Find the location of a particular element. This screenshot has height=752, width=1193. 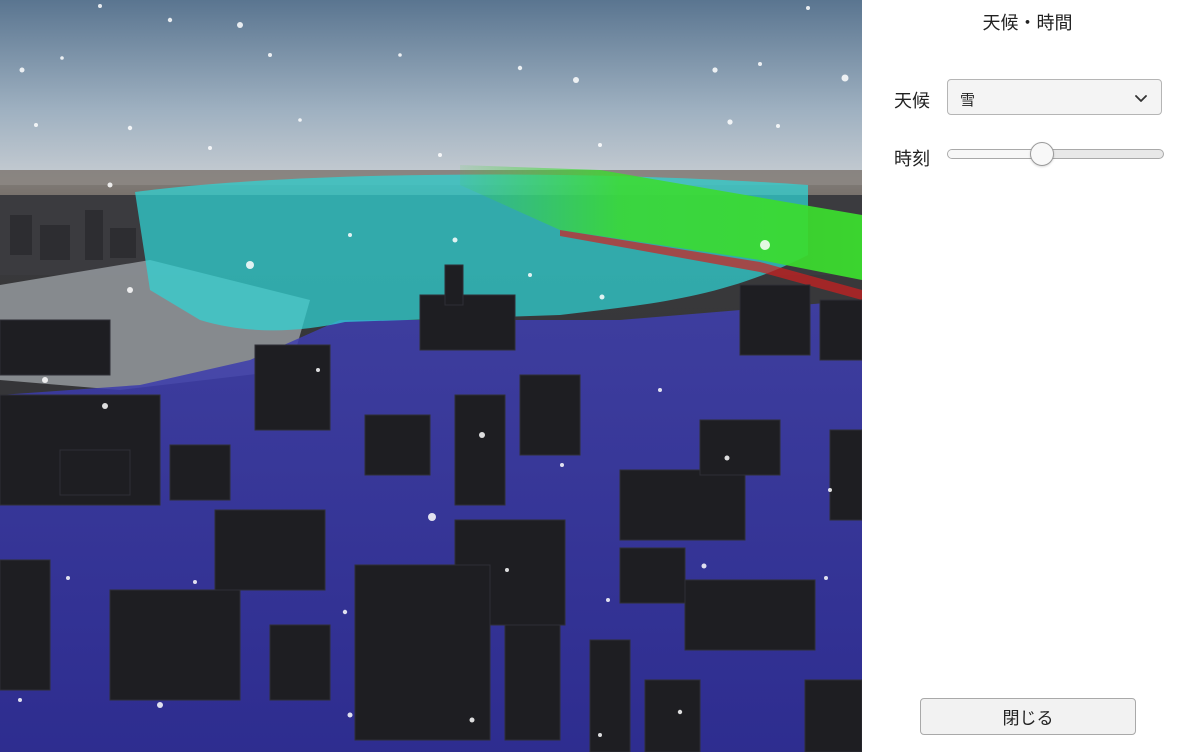

weather-dropdown: 雪 is located at coordinates (1054, 97).